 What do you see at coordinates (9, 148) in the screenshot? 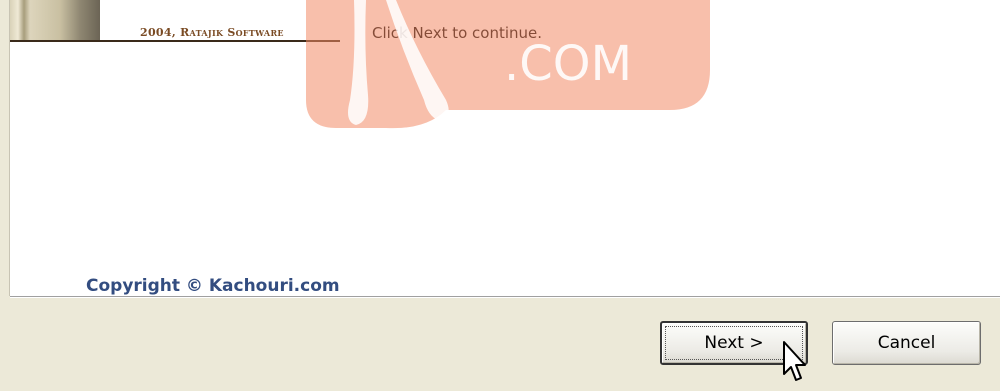
I see `pane-border` at bounding box center [9, 148].